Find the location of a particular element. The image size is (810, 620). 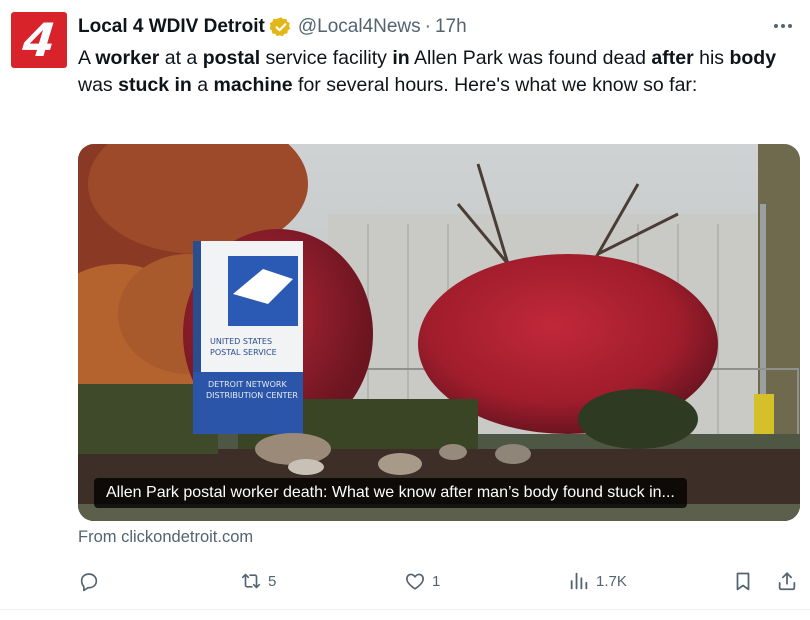

divider is located at coordinates (405, 609).